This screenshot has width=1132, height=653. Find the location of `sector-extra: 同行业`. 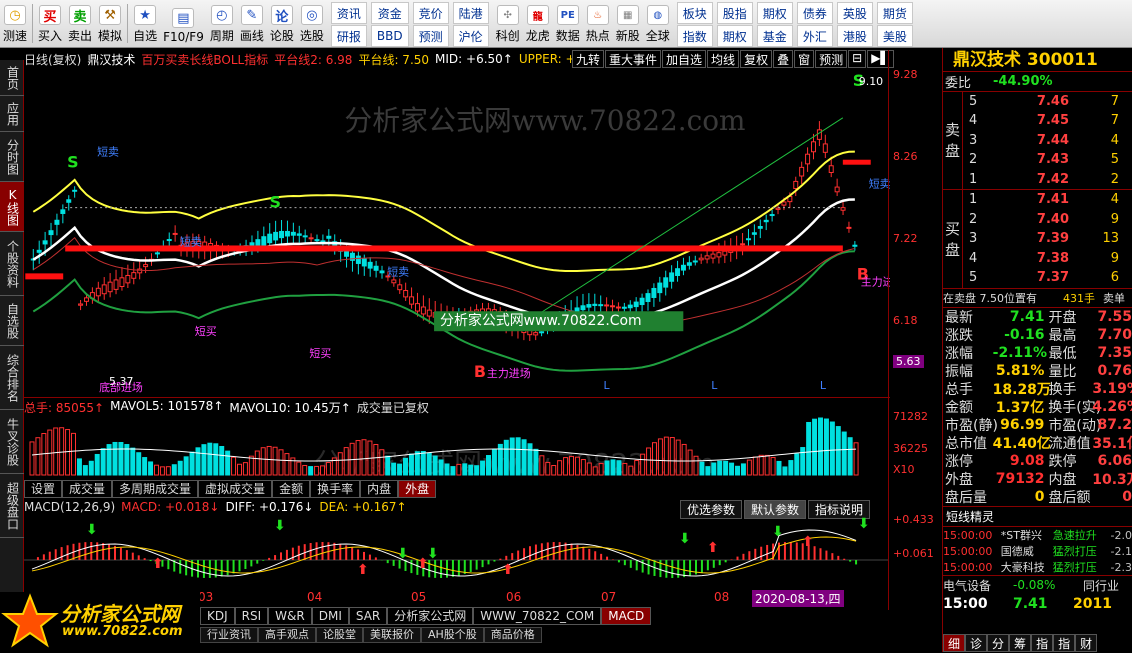

sector-extra: 同行业 is located at coordinates (1101, 585).